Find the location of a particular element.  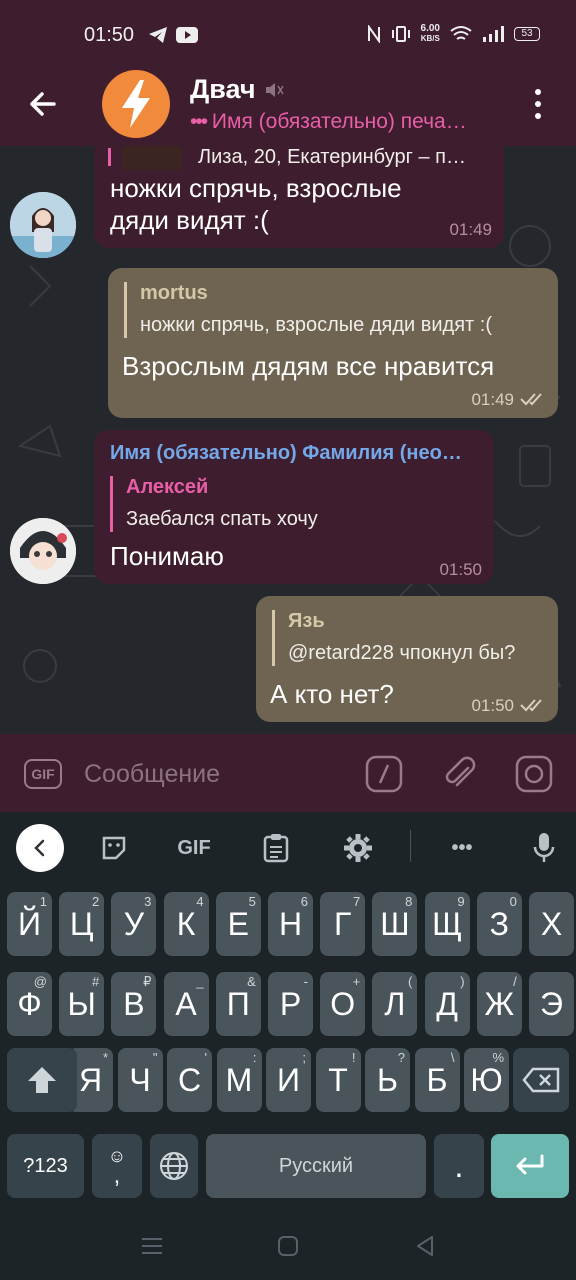

back-button is located at coordinates (44, 104).